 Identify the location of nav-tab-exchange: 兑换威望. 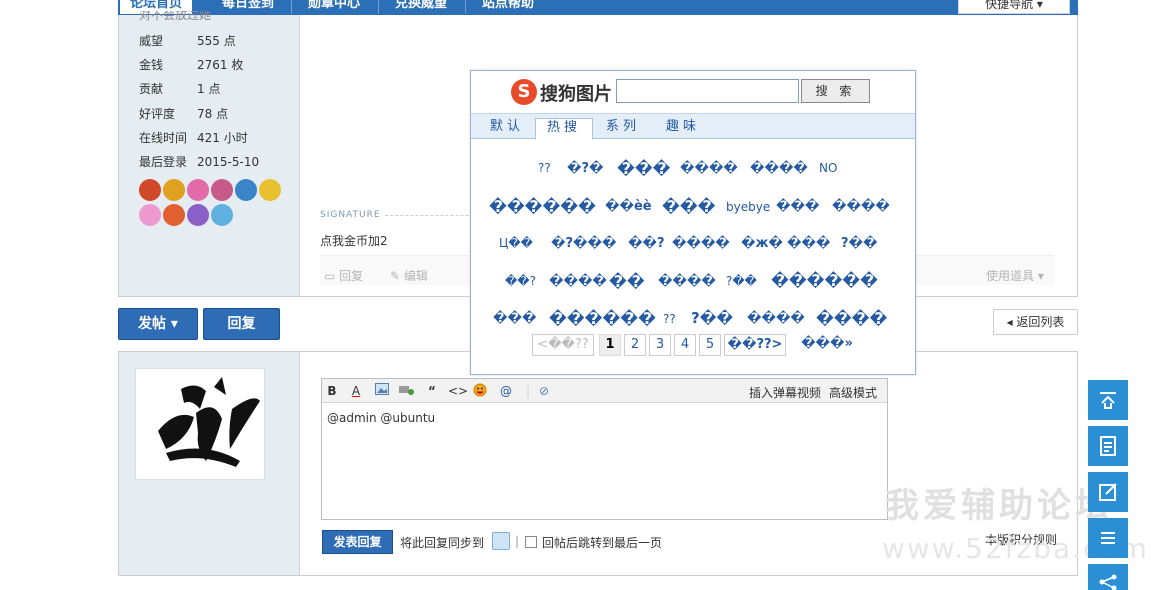
(421, 7).